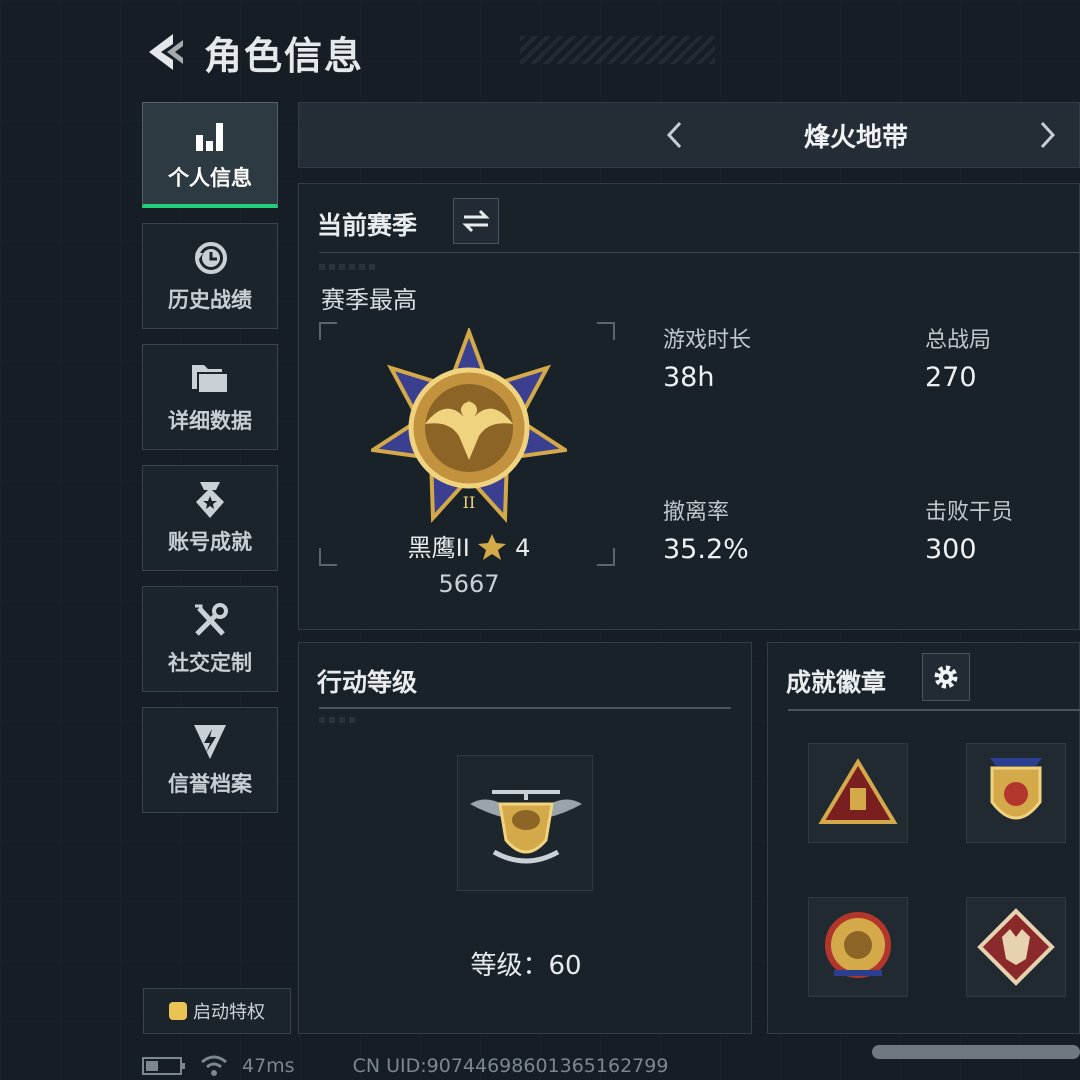  Describe the element at coordinates (706, 549) in the screenshot. I see `stat-value-extract-rate: 35.2%` at that location.